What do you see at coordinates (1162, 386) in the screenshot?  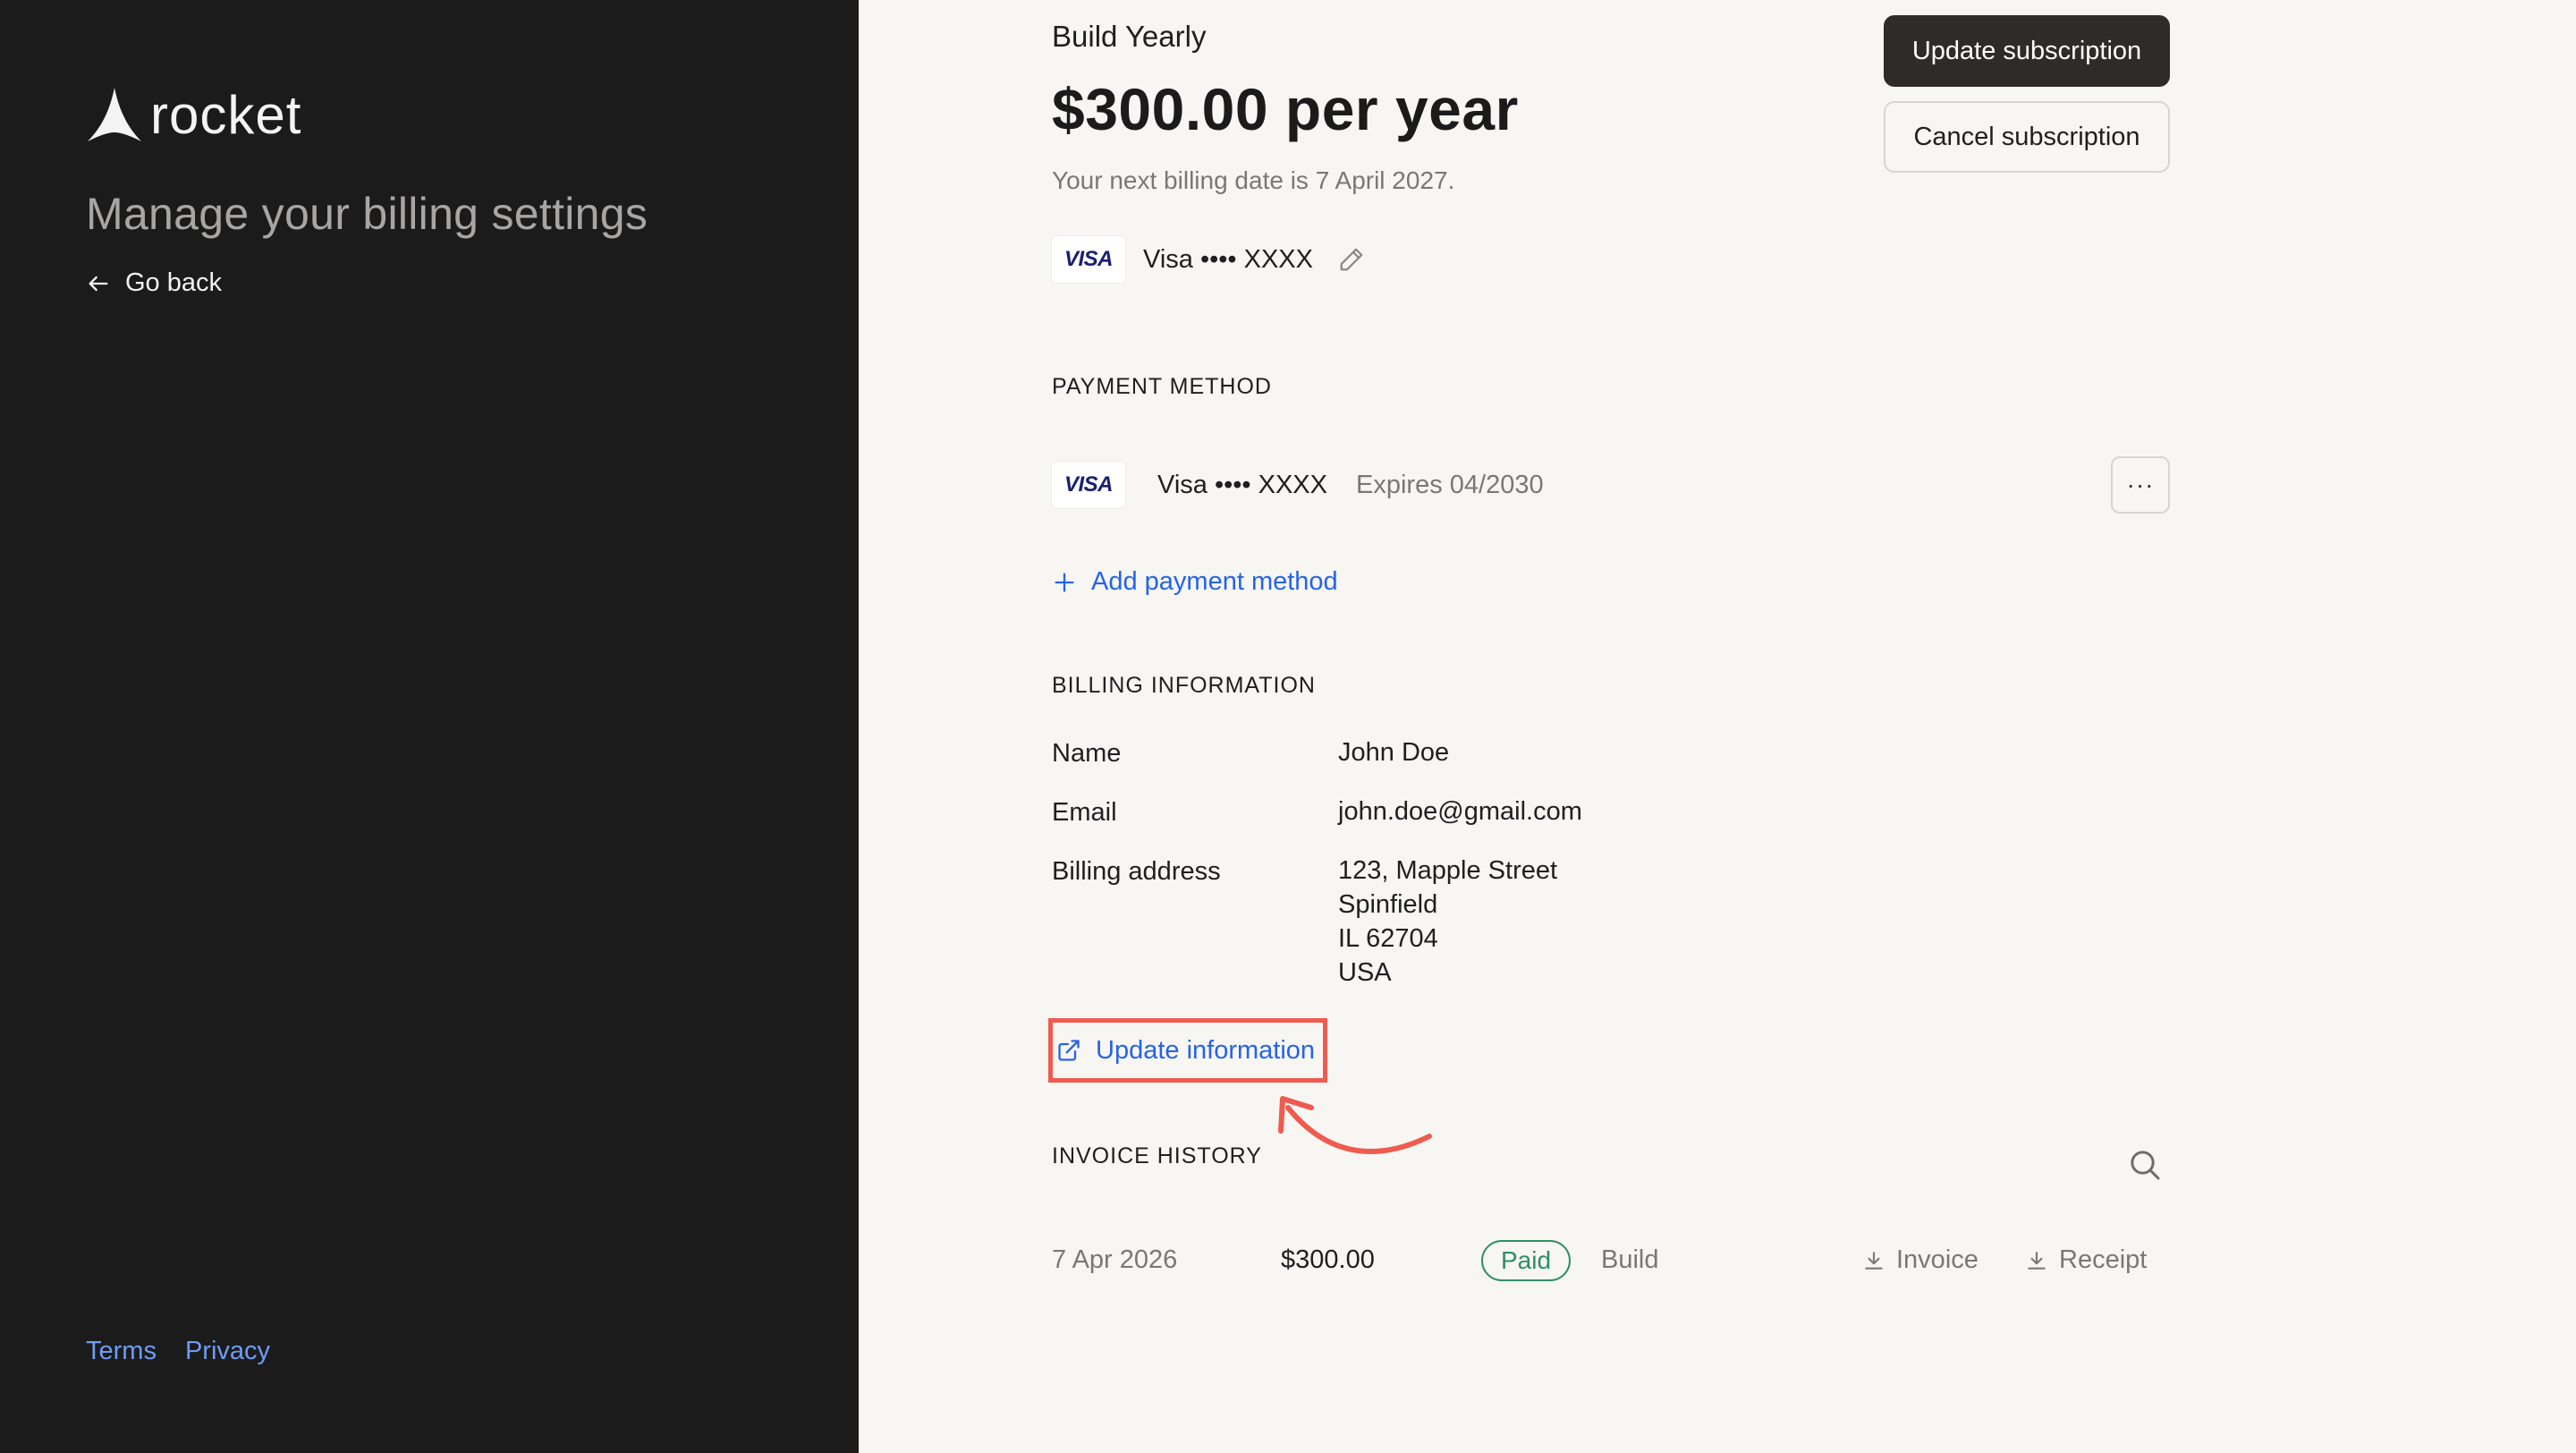 I see `payment-method-title: PAYMENT METHOD` at bounding box center [1162, 386].